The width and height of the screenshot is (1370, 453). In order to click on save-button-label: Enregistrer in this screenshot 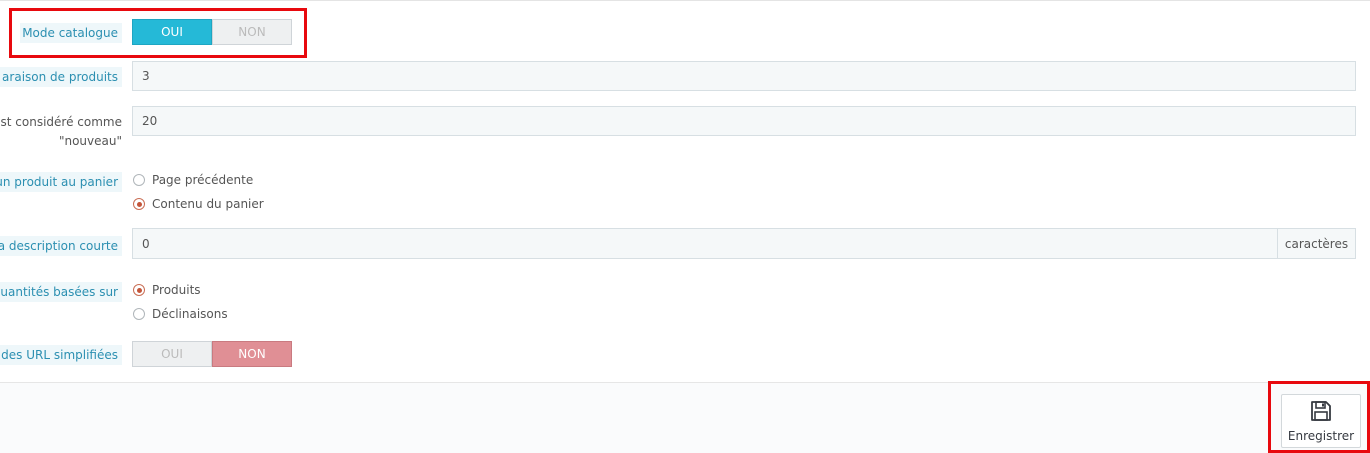, I will do `click(1321, 436)`.